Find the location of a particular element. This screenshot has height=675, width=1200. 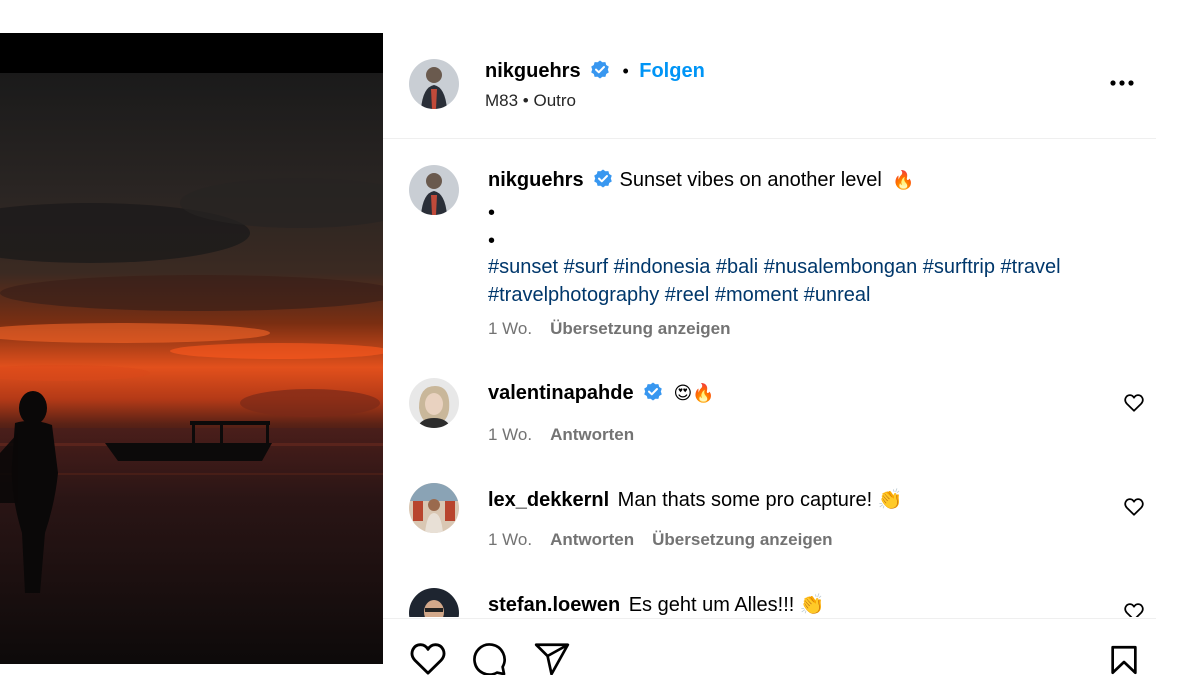

action-bar is located at coordinates (769, 646).